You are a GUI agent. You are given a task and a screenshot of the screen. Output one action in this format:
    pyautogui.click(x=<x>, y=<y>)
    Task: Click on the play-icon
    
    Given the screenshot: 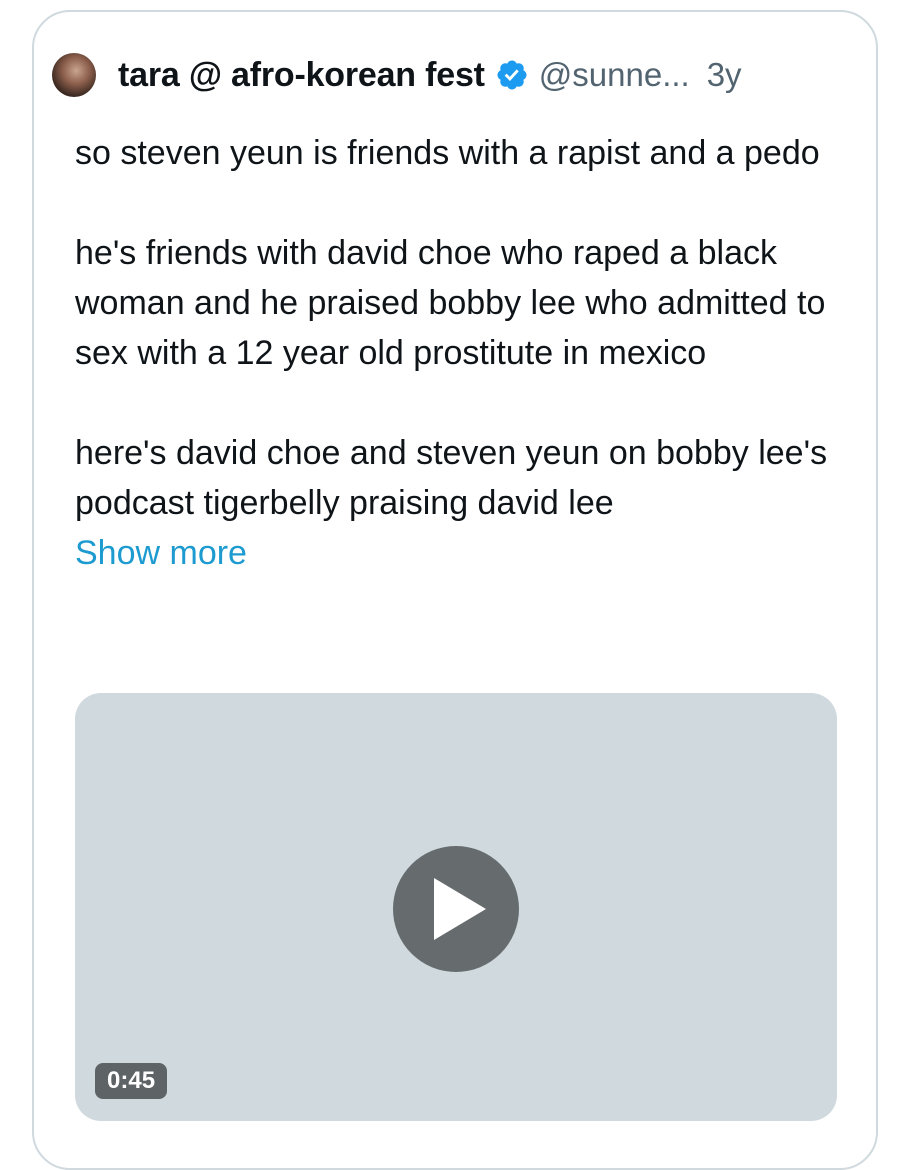 What is the action you would take?
    pyautogui.click(x=460, y=909)
    